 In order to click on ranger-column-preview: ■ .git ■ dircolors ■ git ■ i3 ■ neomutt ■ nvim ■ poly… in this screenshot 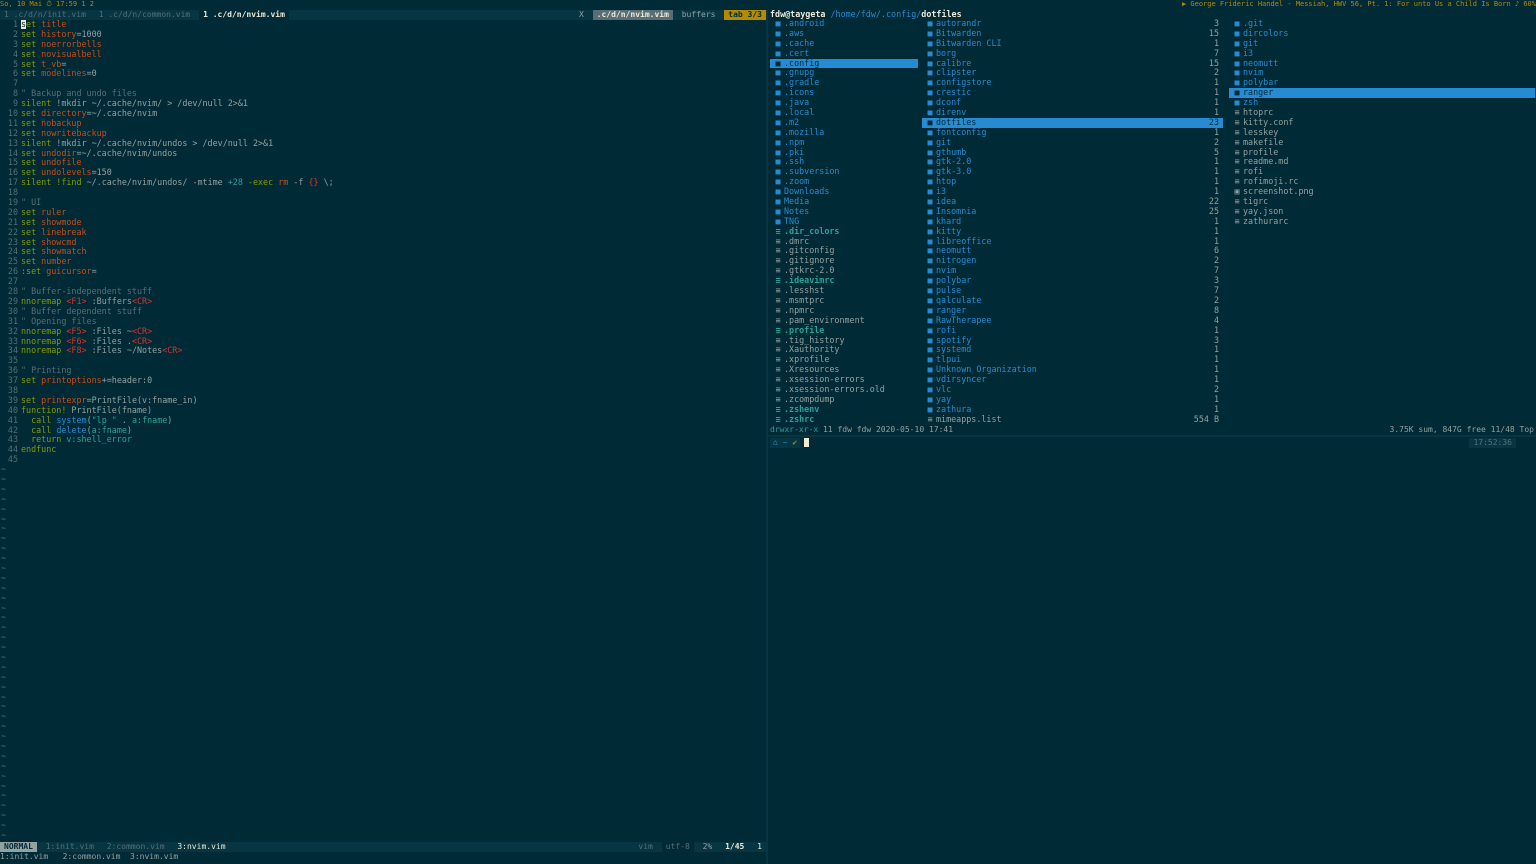, I will do `click(1382, 224)`.